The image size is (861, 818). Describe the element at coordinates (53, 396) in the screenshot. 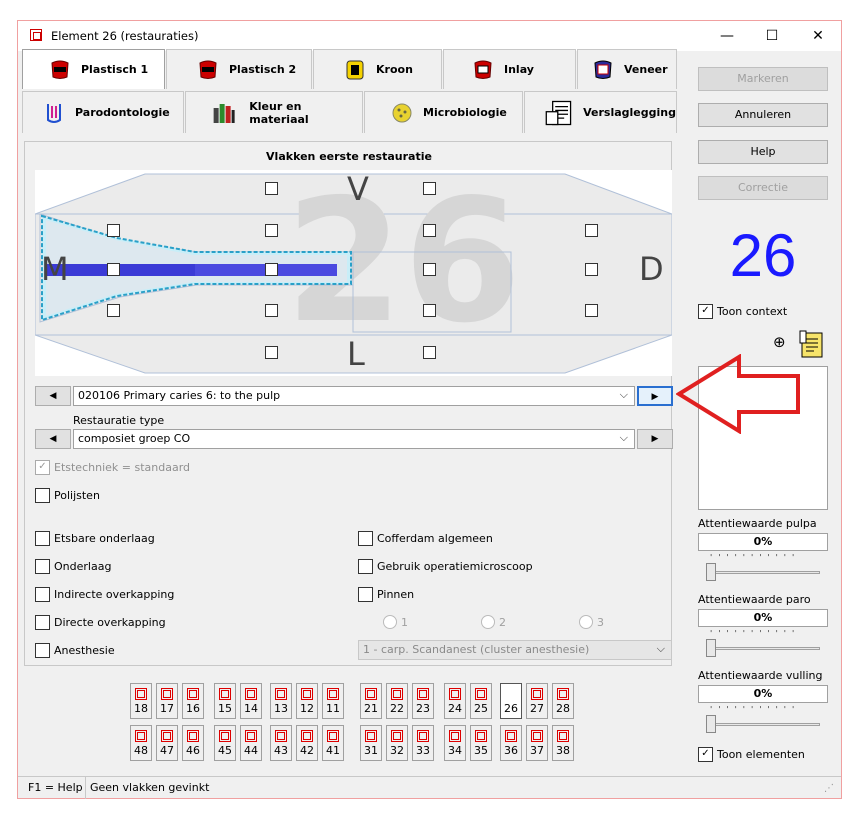

I see `diagnosis-prev-button: ◀` at that location.